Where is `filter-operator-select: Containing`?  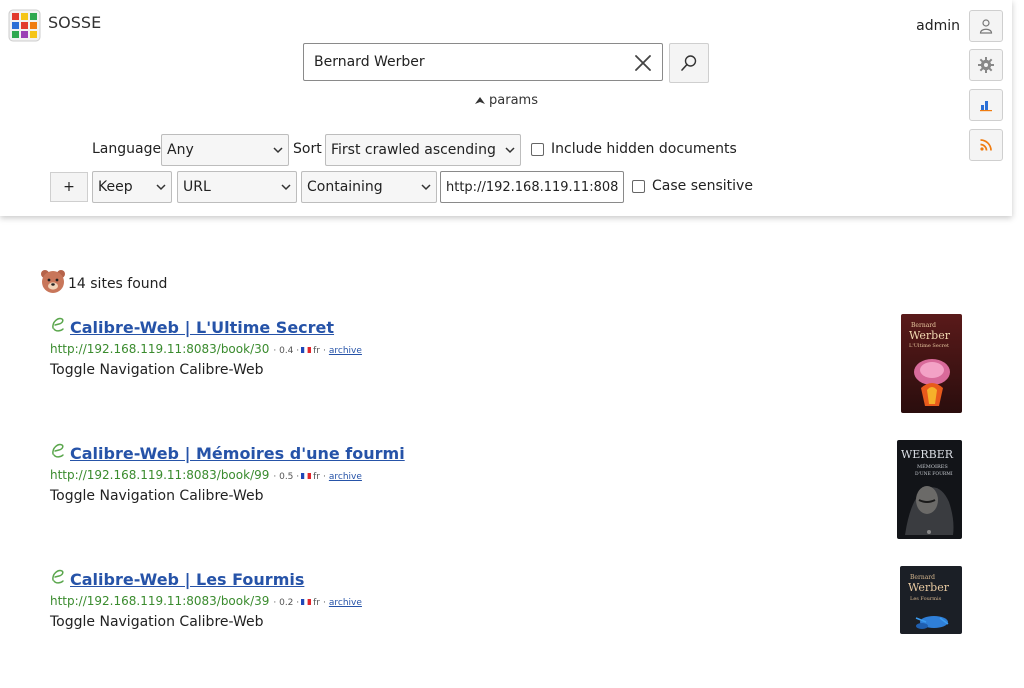 filter-operator-select: Containing is located at coordinates (369, 187).